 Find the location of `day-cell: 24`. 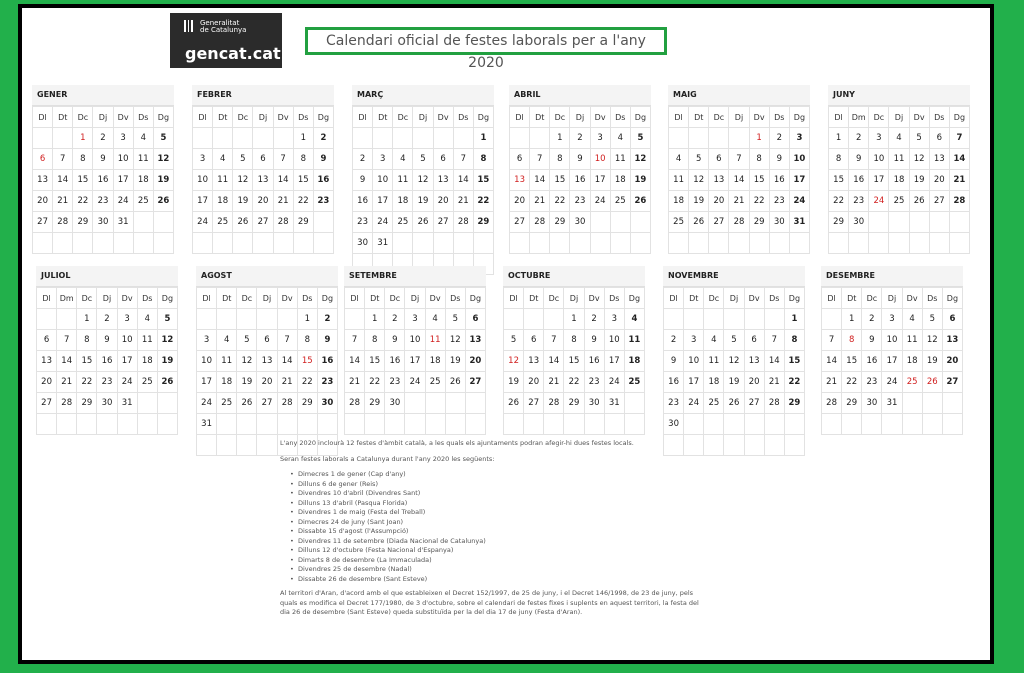

day-cell: 24 is located at coordinates (799, 201).